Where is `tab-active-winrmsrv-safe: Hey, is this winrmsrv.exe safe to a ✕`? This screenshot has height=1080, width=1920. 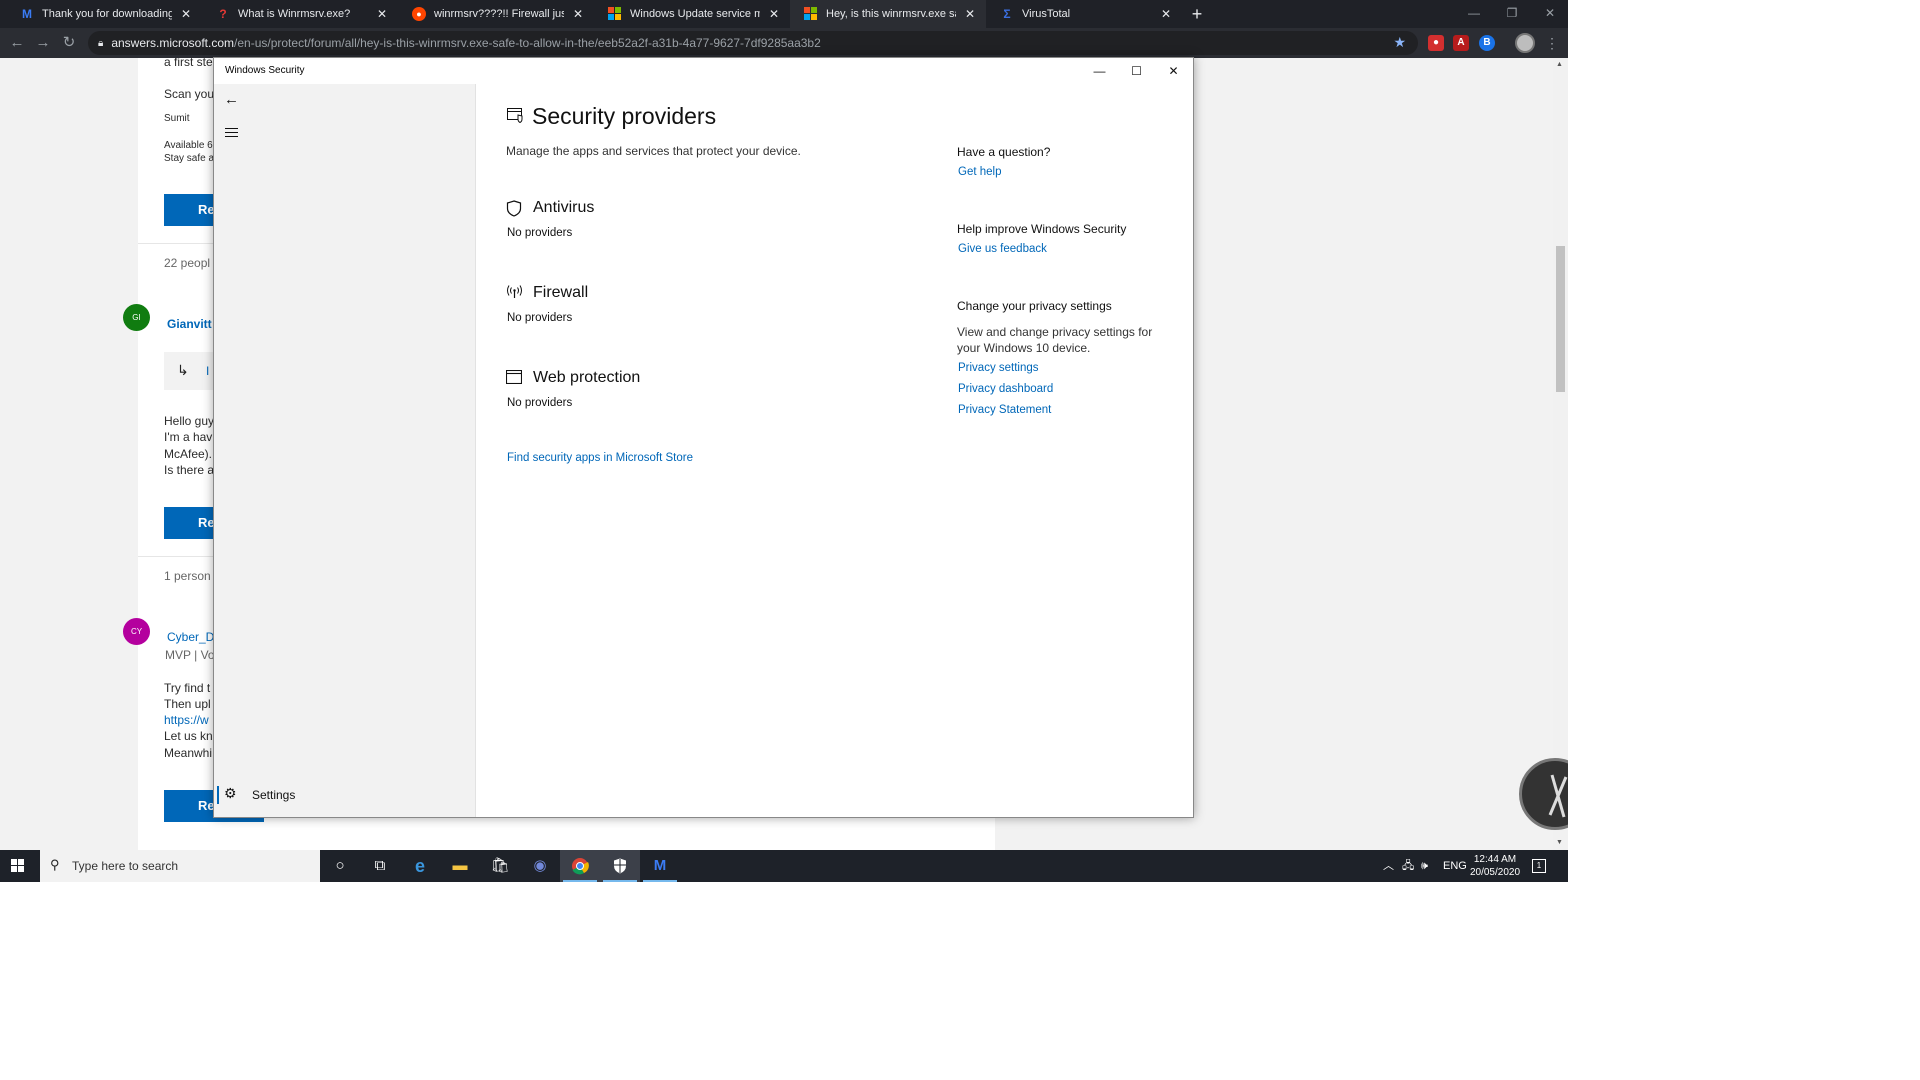
tab-active-winrmsrv-safe: Hey, is this winrmsrv.exe safe to a ✕ is located at coordinates (888, 14).